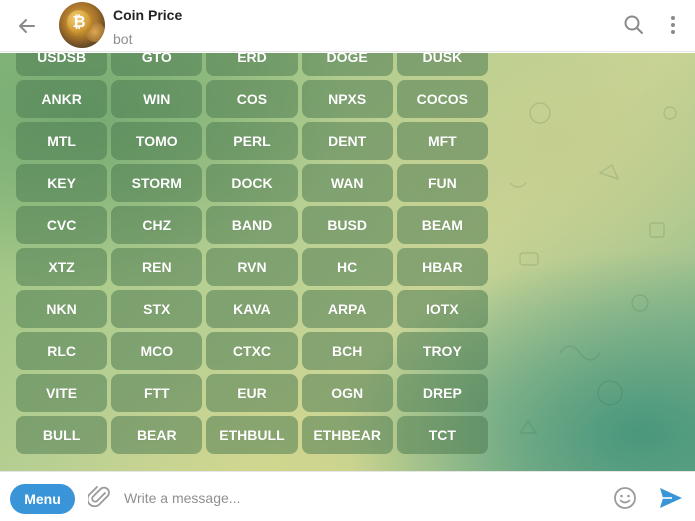  What do you see at coordinates (442, 435) in the screenshot?
I see `keyboard-button-tct: TCT` at bounding box center [442, 435].